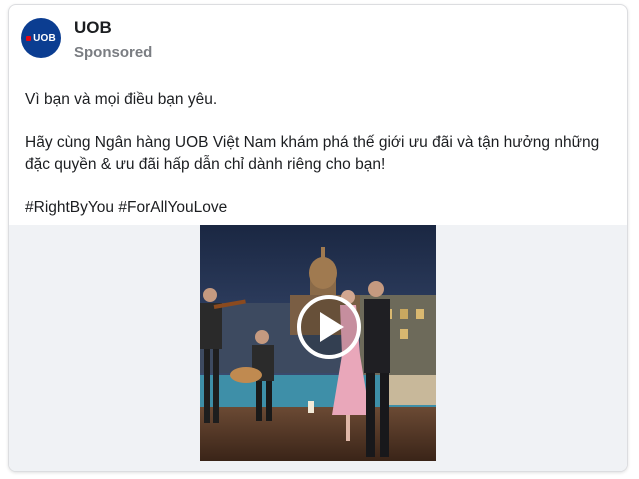 The width and height of the screenshot is (639, 479). I want to click on logo-text: UOB, so click(44, 38).